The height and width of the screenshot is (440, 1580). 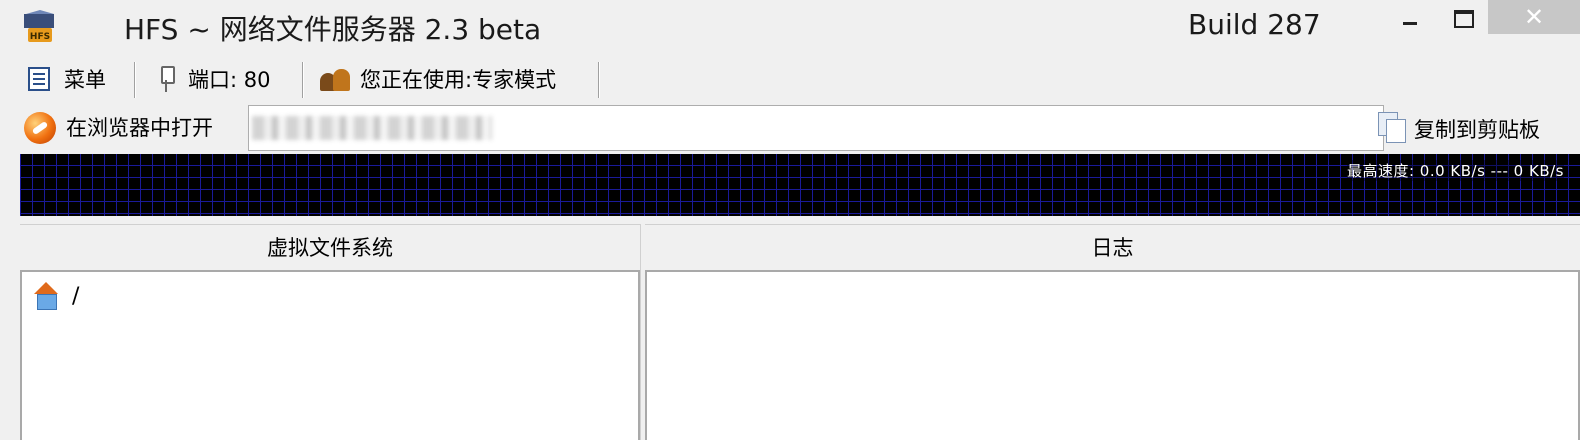 What do you see at coordinates (1392, 127) in the screenshot?
I see `copy-icon` at bounding box center [1392, 127].